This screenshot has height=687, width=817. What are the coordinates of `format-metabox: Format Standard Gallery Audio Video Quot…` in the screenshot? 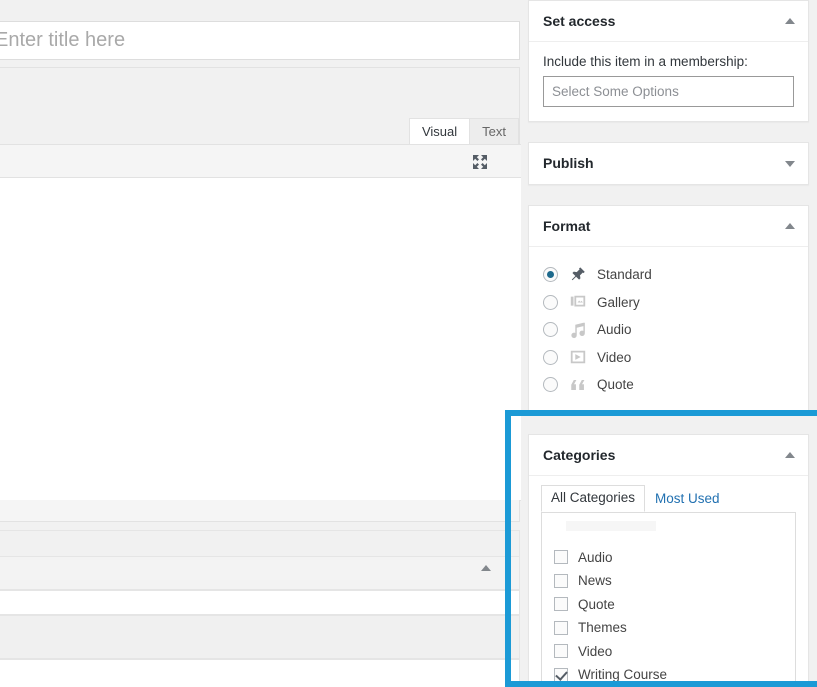 It's located at (668, 309).